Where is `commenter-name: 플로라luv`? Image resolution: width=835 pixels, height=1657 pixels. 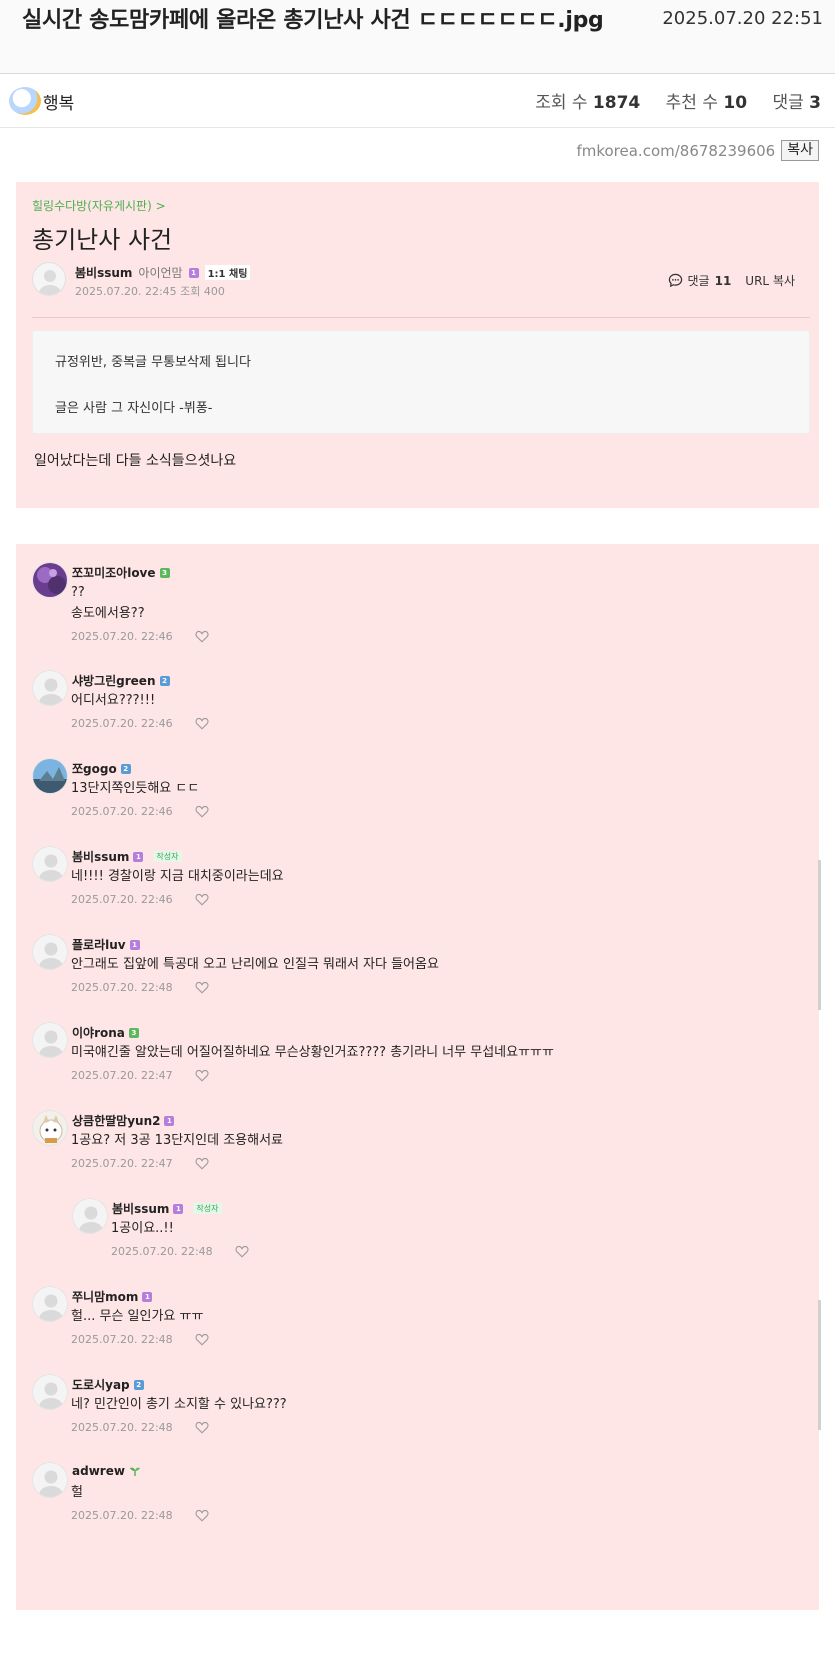 commenter-name: 플로라luv is located at coordinates (99, 944).